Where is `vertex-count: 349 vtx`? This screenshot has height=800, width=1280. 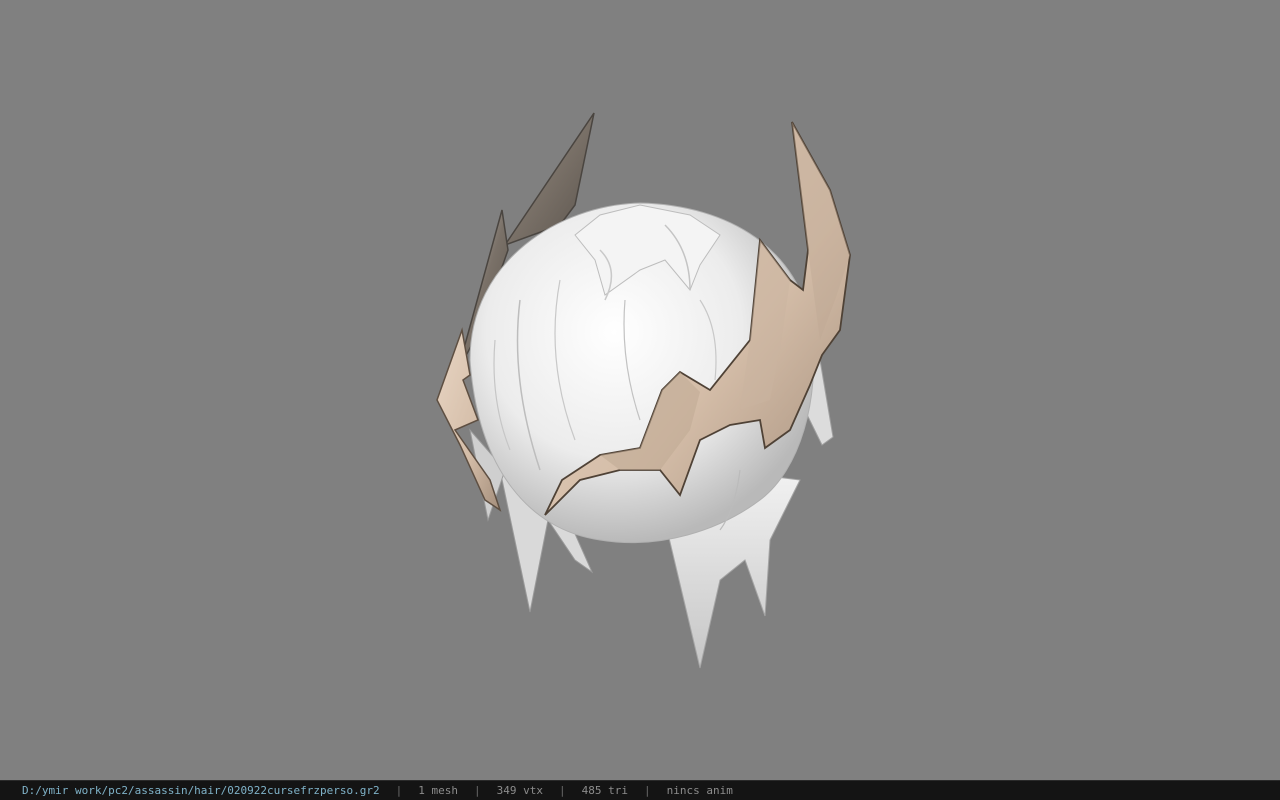 vertex-count: 349 vtx is located at coordinates (519, 790).